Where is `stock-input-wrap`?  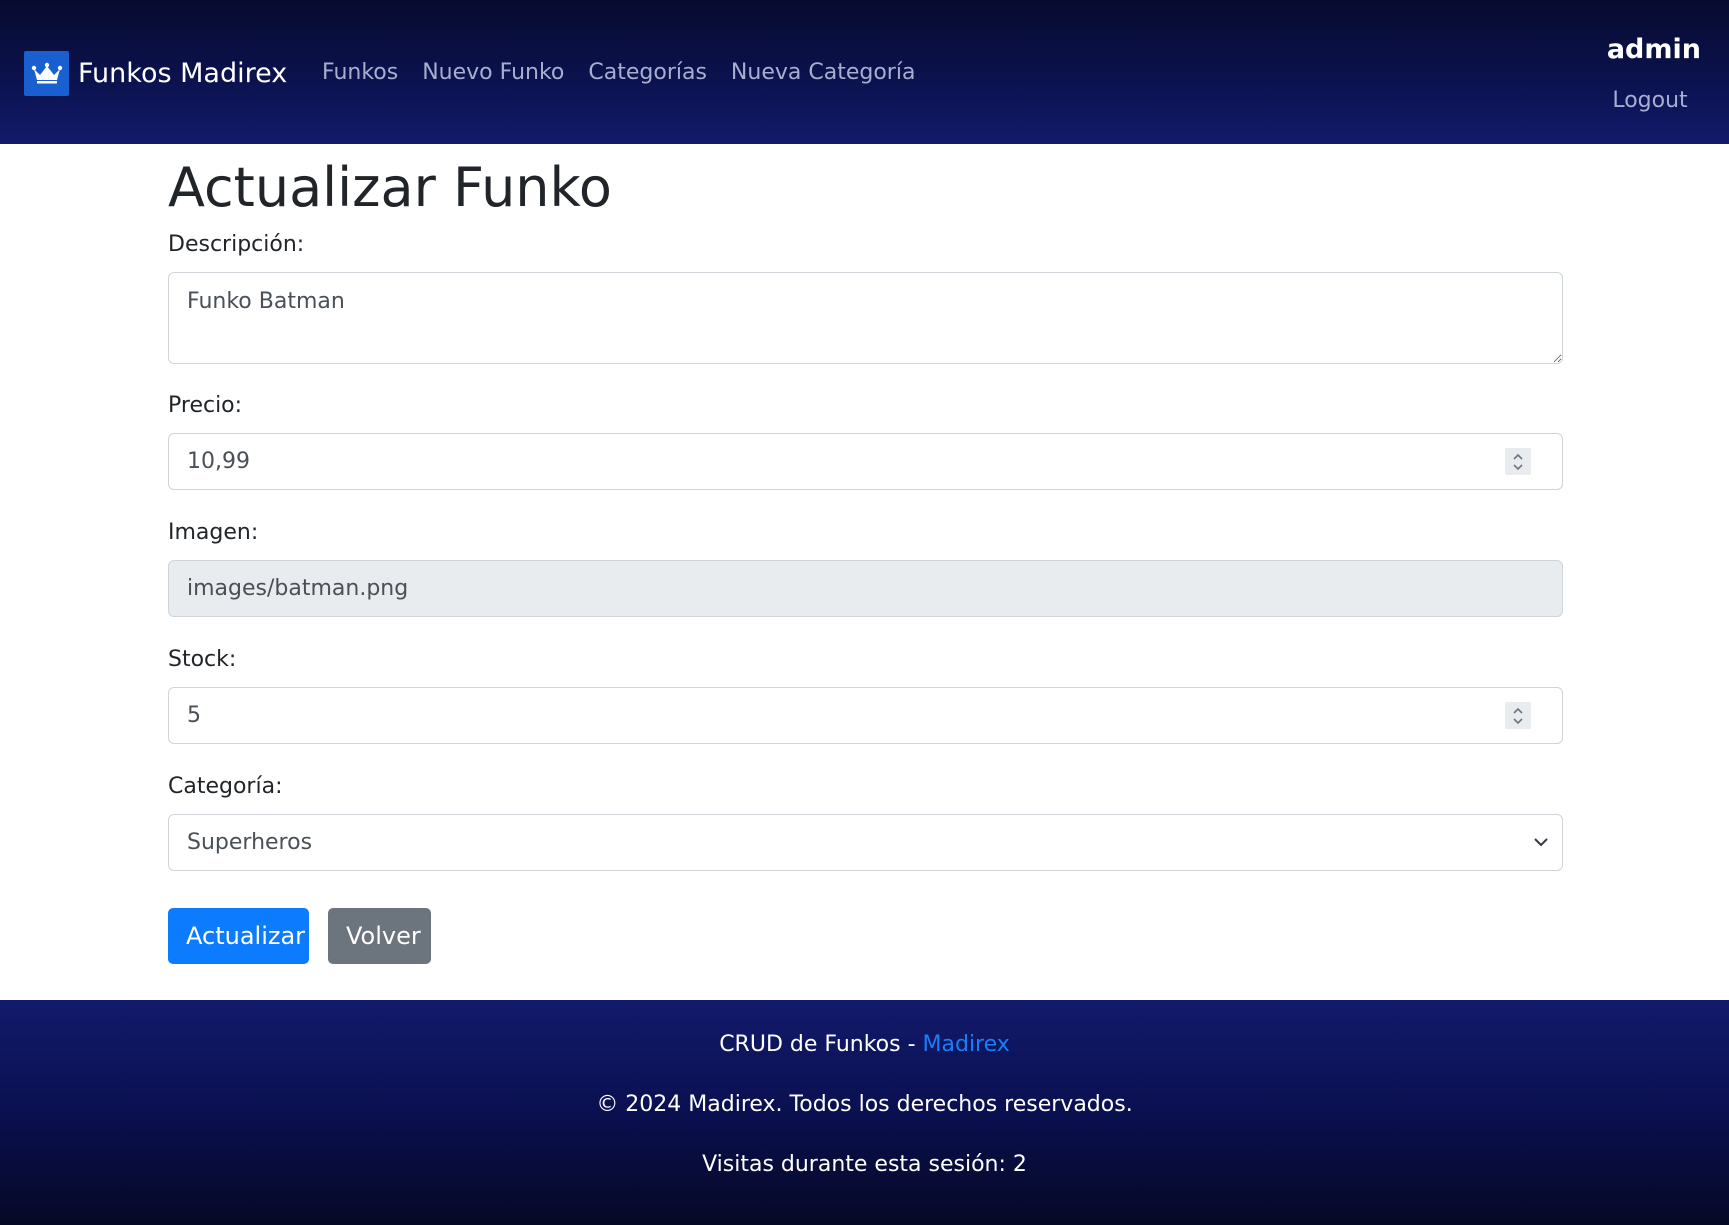
stock-input-wrap is located at coordinates (865, 715).